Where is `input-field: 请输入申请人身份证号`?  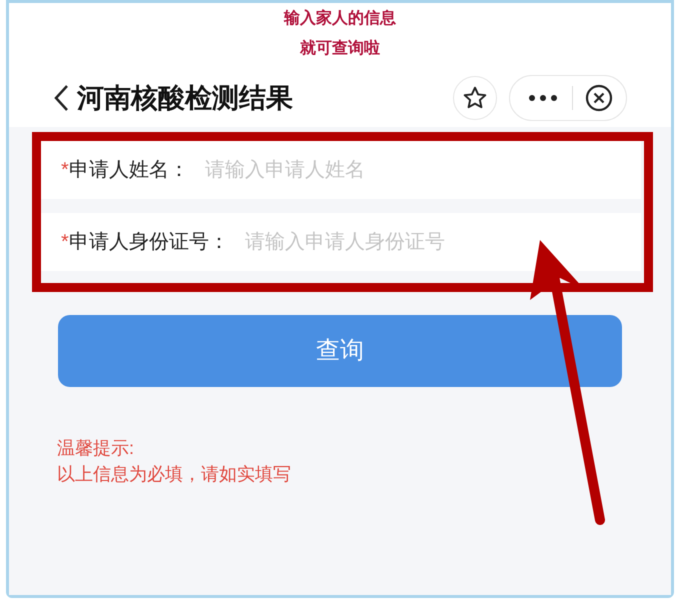 input-field: 请输入申请人身份证号 is located at coordinates (431, 242).